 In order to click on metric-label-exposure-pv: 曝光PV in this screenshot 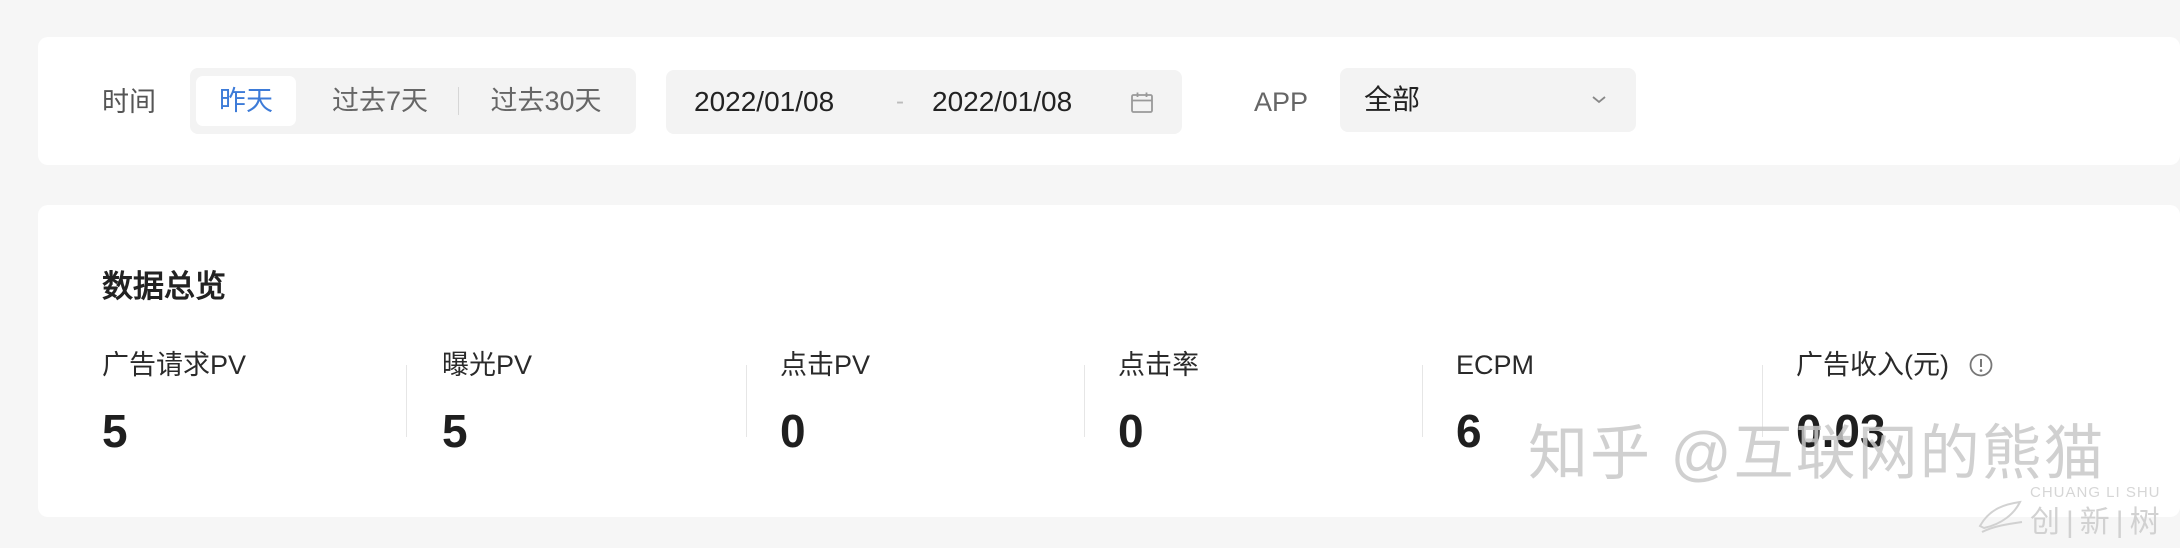, I will do `click(487, 365)`.